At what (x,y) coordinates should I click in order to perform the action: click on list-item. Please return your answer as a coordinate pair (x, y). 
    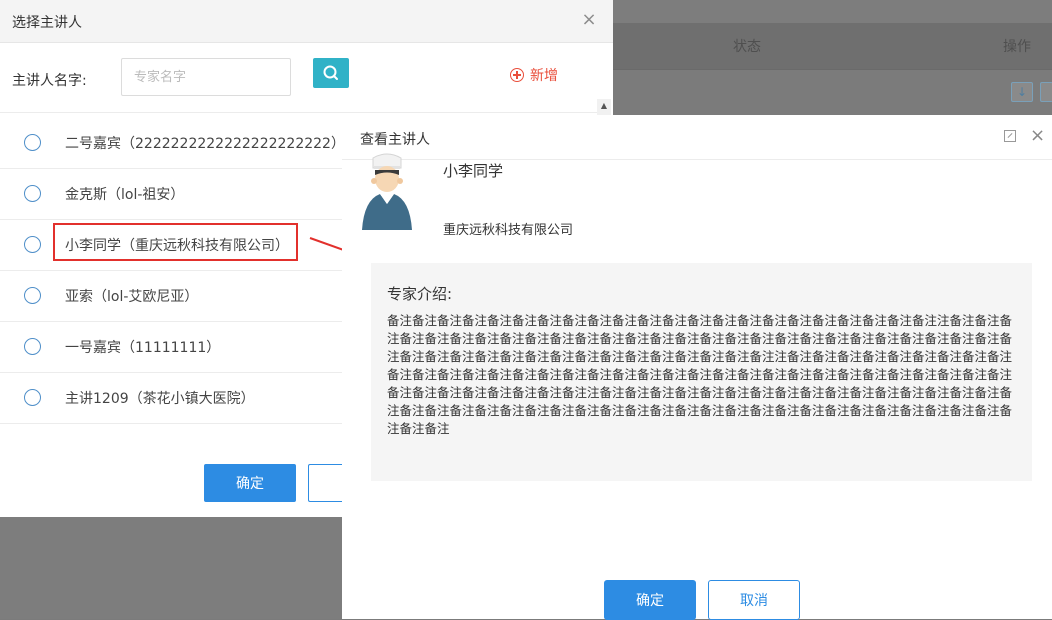
    Looking at the image, I should click on (298, 106).